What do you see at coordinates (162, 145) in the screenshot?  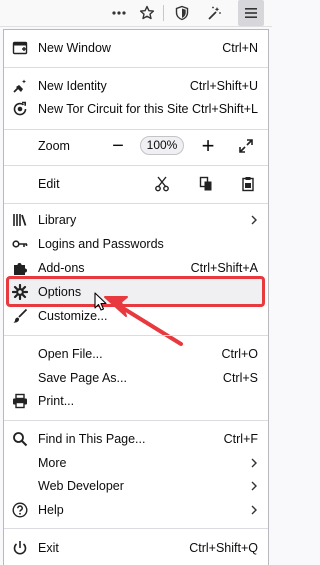 I see `zoom-reset-button: 100%` at bounding box center [162, 145].